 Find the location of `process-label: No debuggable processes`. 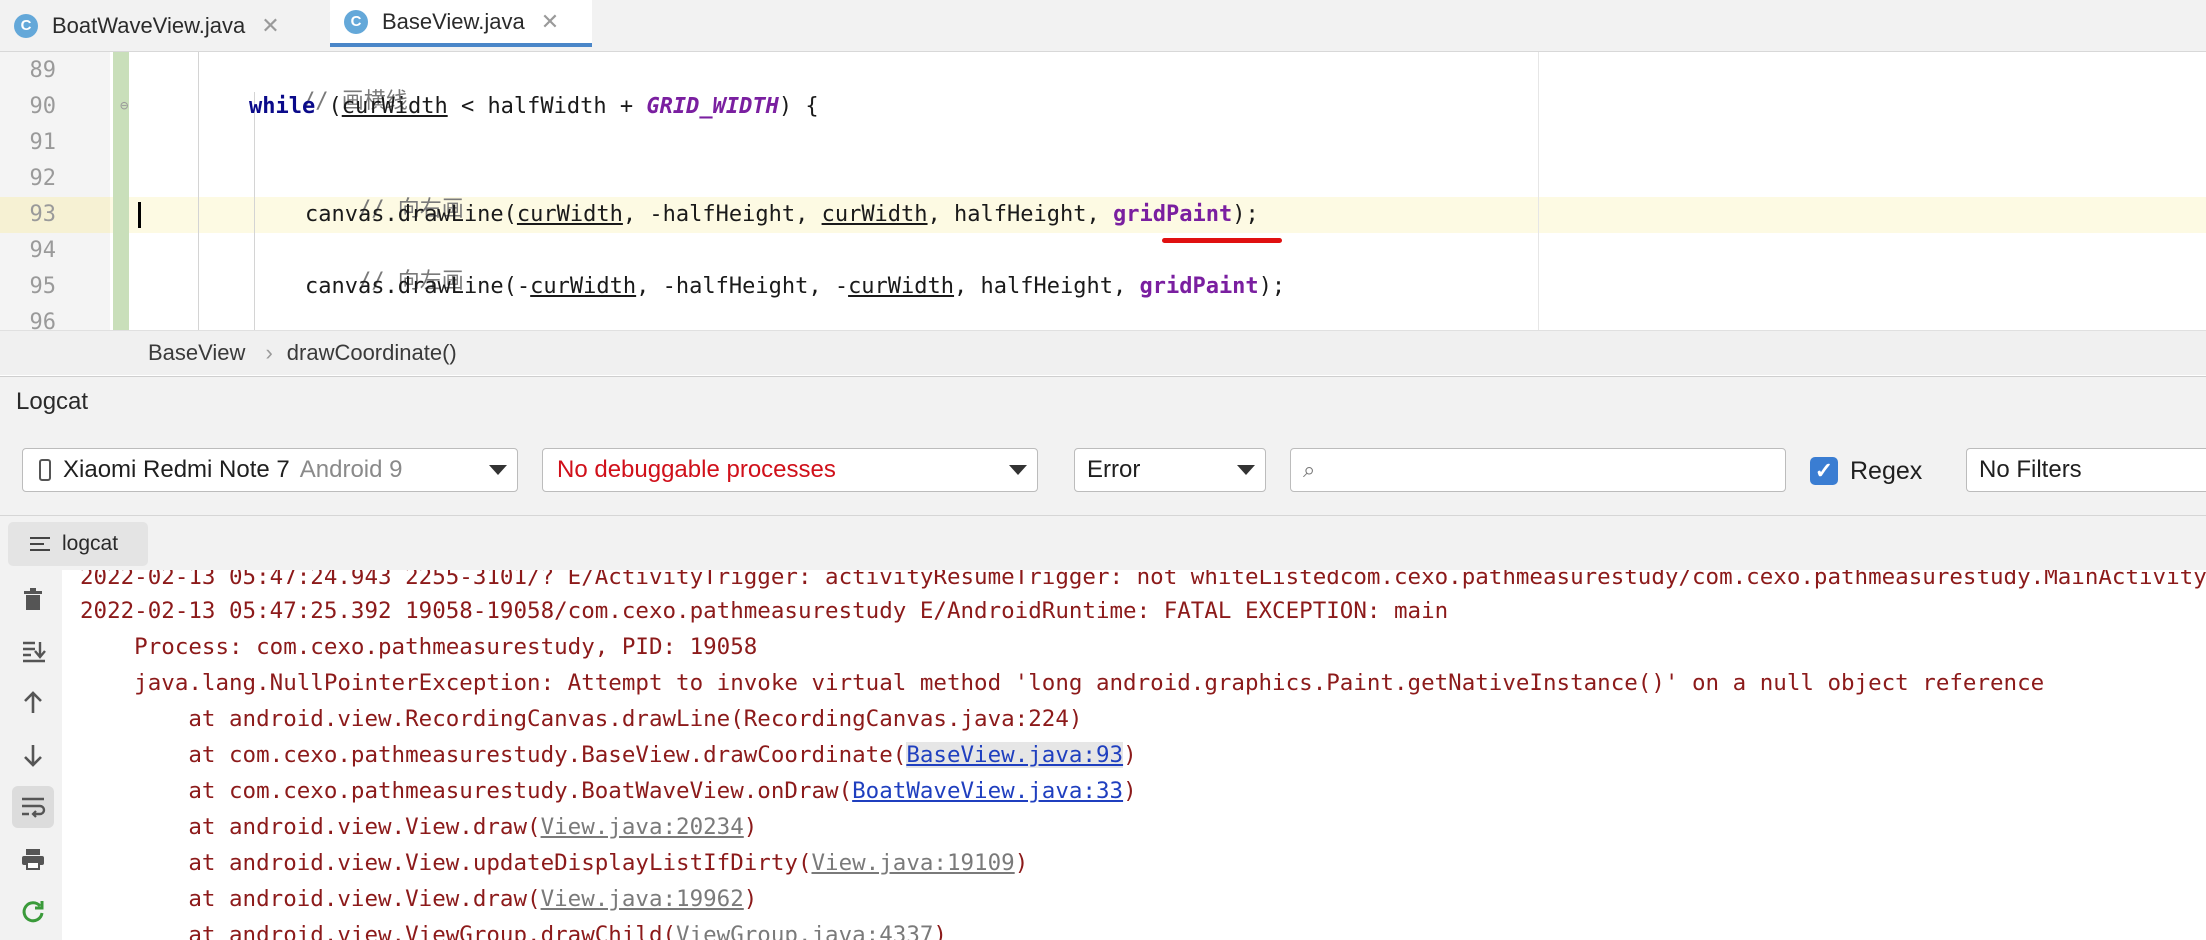

process-label: No debuggable processes is located at coordinates (696, 469).